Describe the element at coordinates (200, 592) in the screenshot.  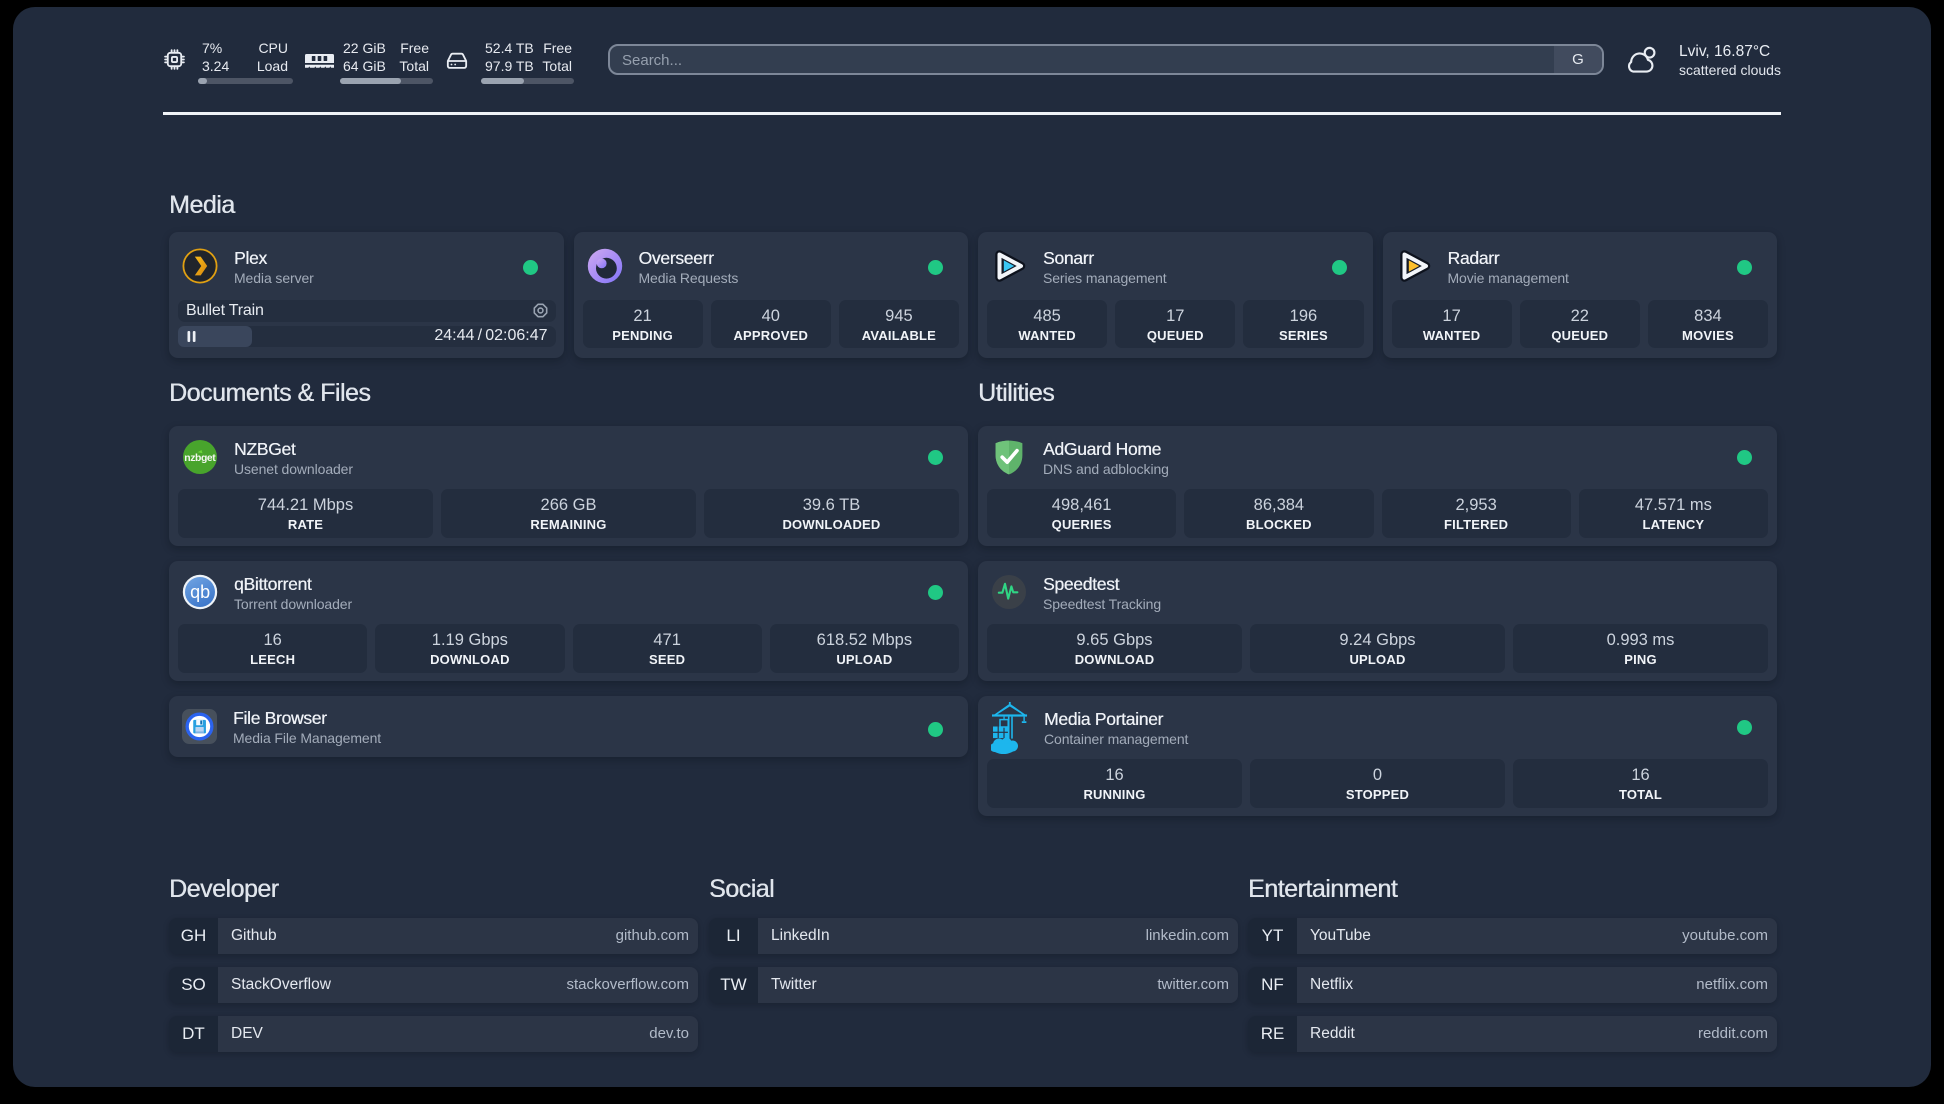
I see `svg-text: qb` at that location.